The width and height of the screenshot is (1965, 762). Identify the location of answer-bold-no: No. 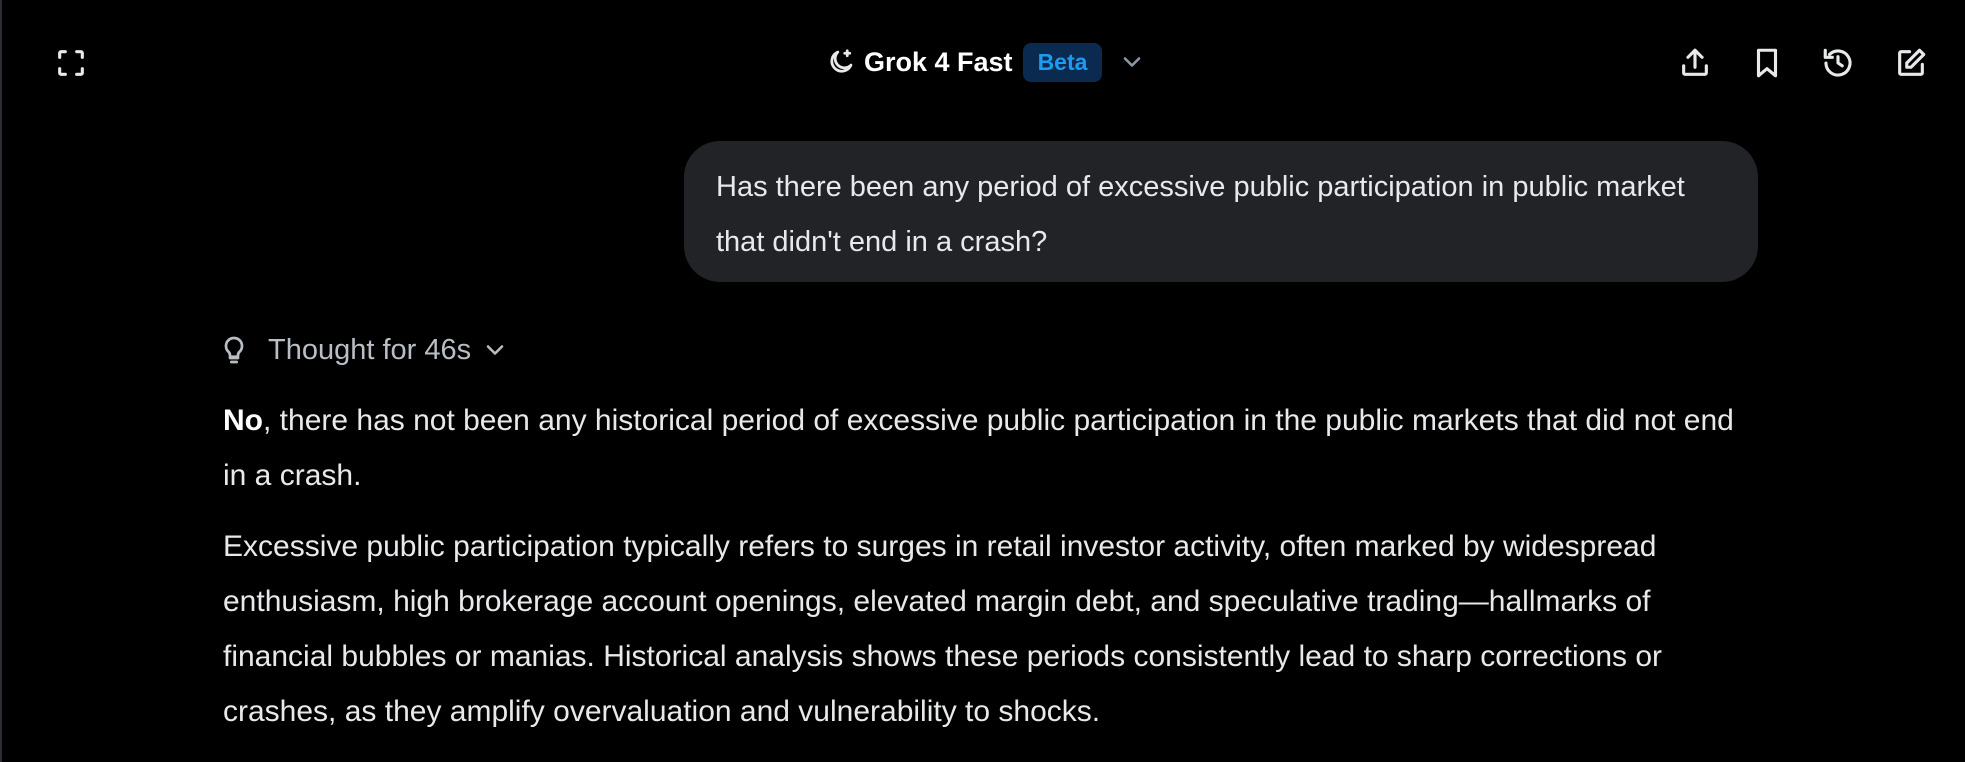
(243, 420).